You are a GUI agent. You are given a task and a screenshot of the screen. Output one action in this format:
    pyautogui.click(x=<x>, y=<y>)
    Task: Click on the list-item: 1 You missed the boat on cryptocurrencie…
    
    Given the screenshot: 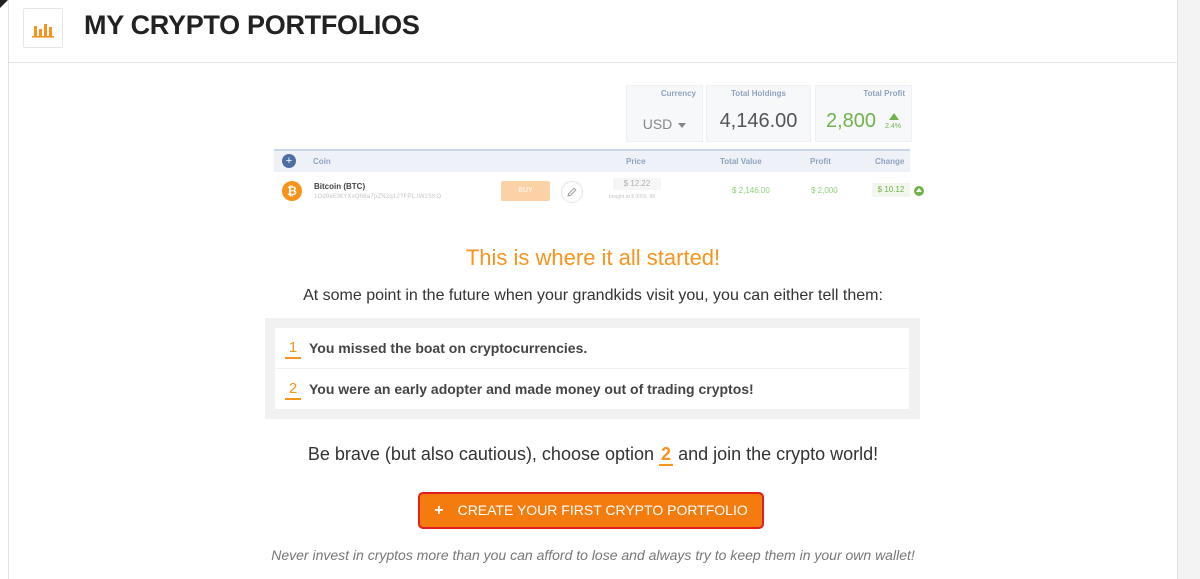 What is the action you would take?
    pyautogui.click(x=592, y=348)
    